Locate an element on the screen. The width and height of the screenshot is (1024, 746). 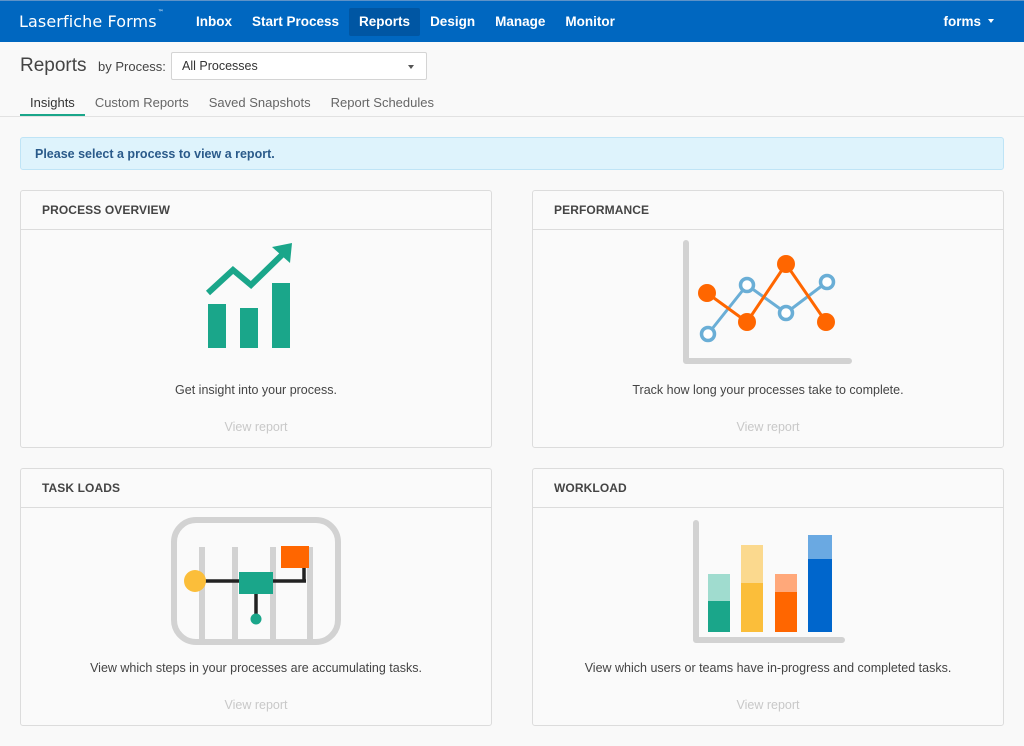
tab-custom-reports: Custom Reports is located at coordinates (142, 103).